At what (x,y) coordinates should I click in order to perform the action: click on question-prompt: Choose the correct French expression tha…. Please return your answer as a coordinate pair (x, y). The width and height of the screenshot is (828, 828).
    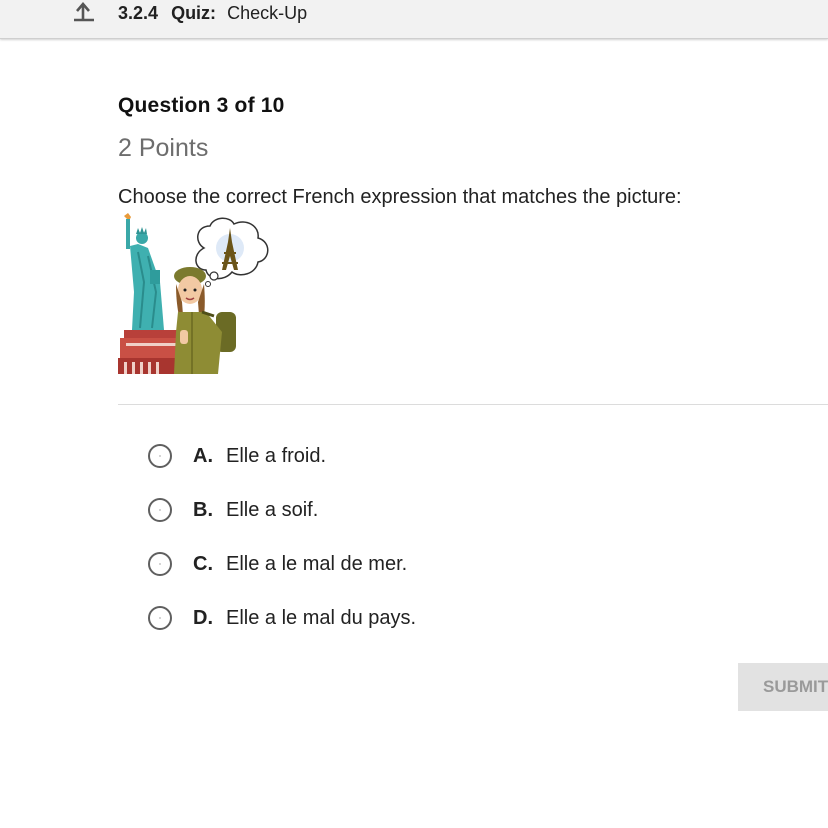
    Looking at the image, I should click on (400, 197).